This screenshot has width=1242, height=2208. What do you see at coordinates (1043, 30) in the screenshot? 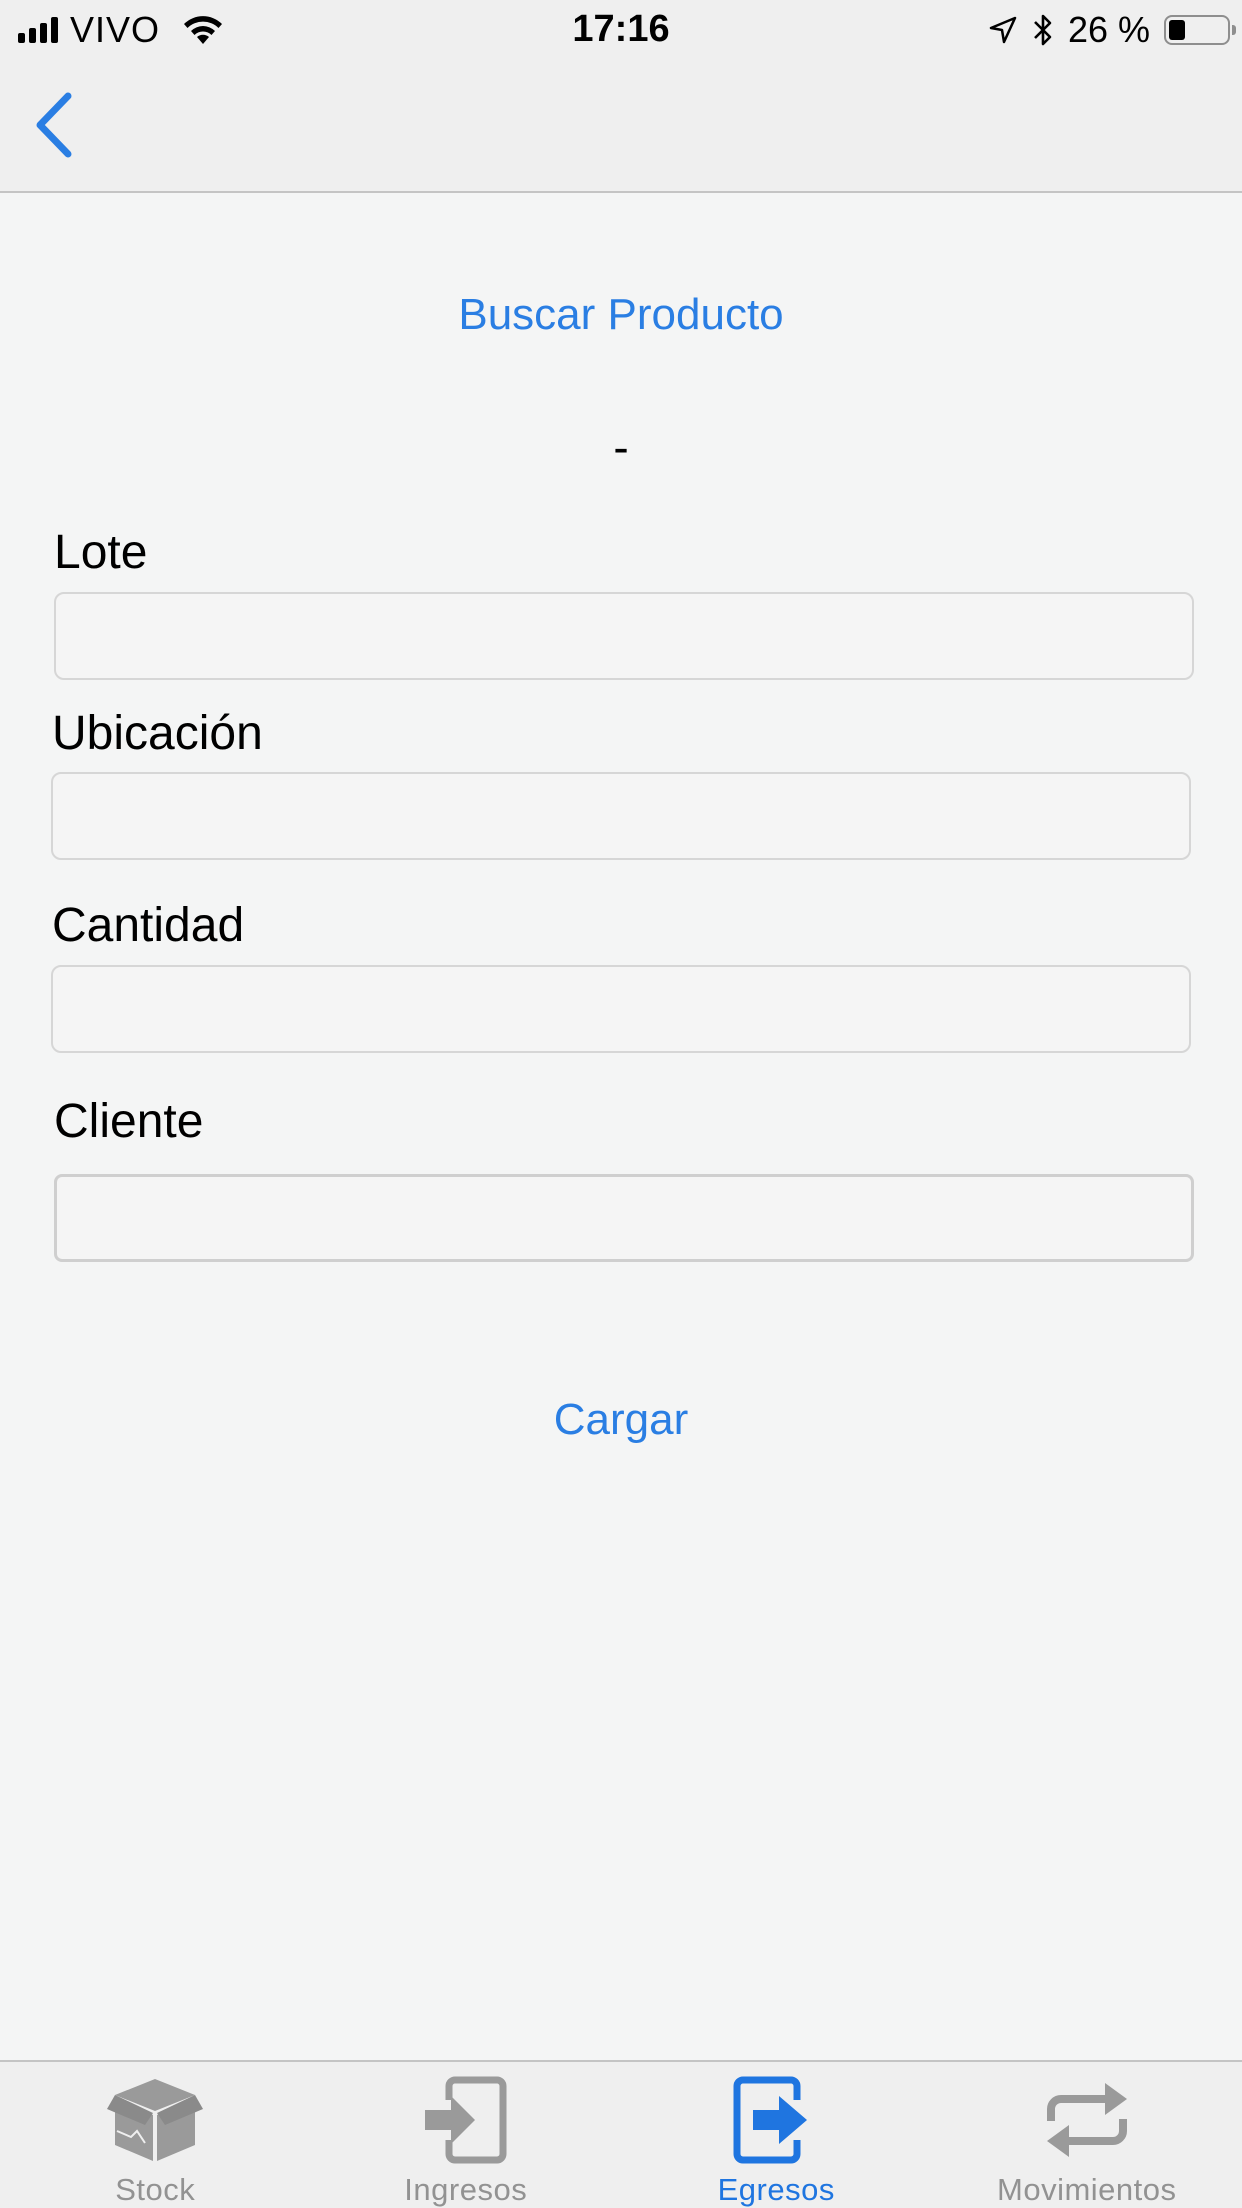
I see `bluetooth-icon` at bounding box center [1043, 30].